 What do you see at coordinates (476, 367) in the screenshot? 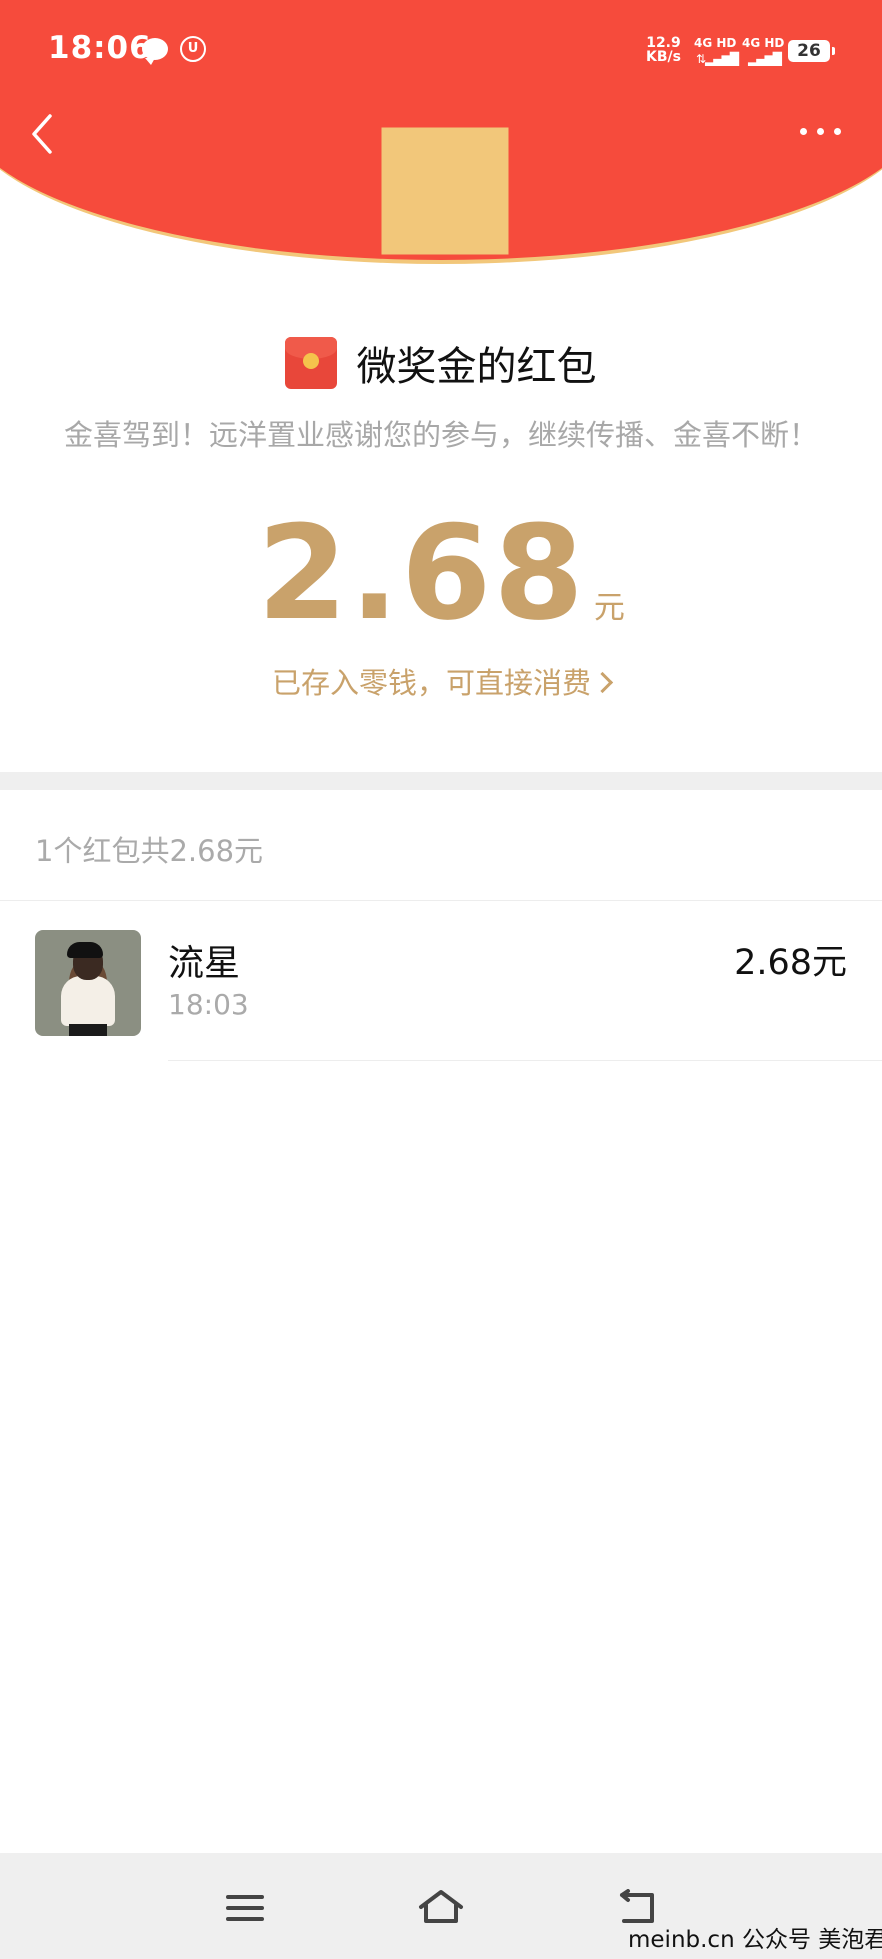
I see `packet-title: 微奖金的红包` at bounding box center [476, 367].